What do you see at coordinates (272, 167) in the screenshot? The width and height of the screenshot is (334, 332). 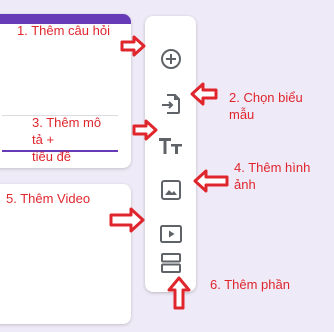 I see `annotation-add-image-line1: 4. Thêm hình` at bounding box center [272, 167].